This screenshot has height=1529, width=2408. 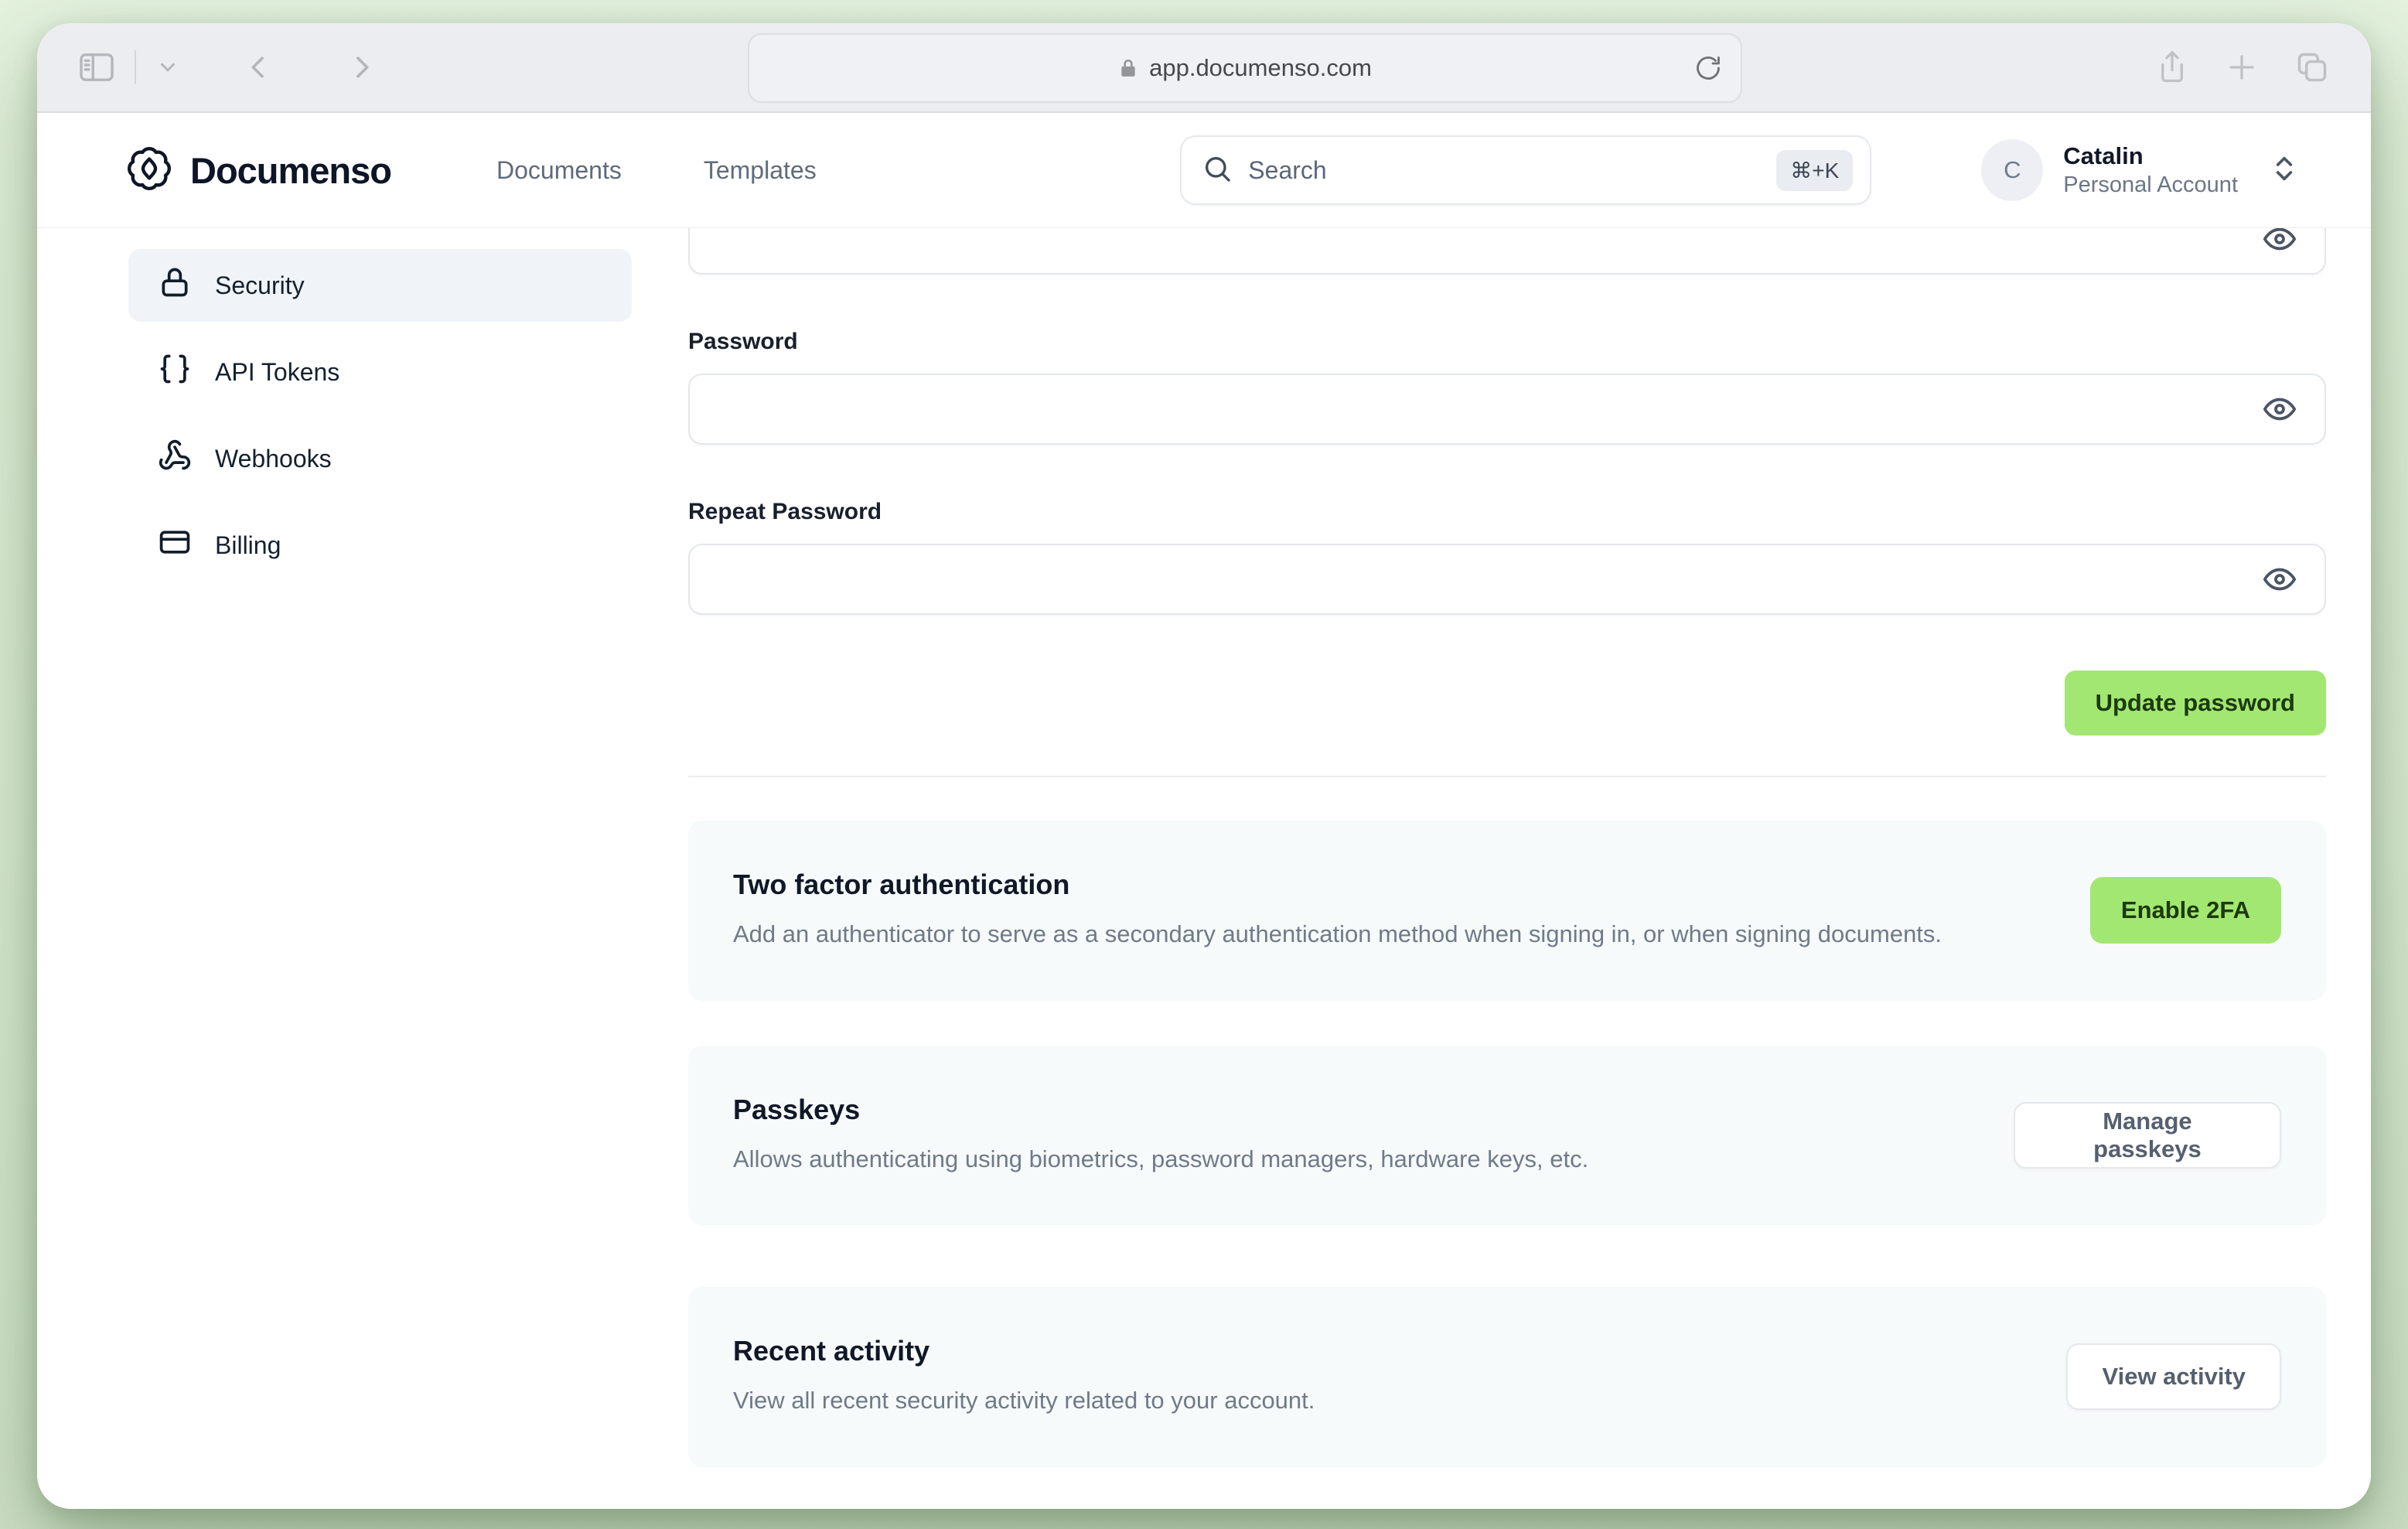 I want to click on sidebar-item-label: API Tokens, so click(x=277, y=371).